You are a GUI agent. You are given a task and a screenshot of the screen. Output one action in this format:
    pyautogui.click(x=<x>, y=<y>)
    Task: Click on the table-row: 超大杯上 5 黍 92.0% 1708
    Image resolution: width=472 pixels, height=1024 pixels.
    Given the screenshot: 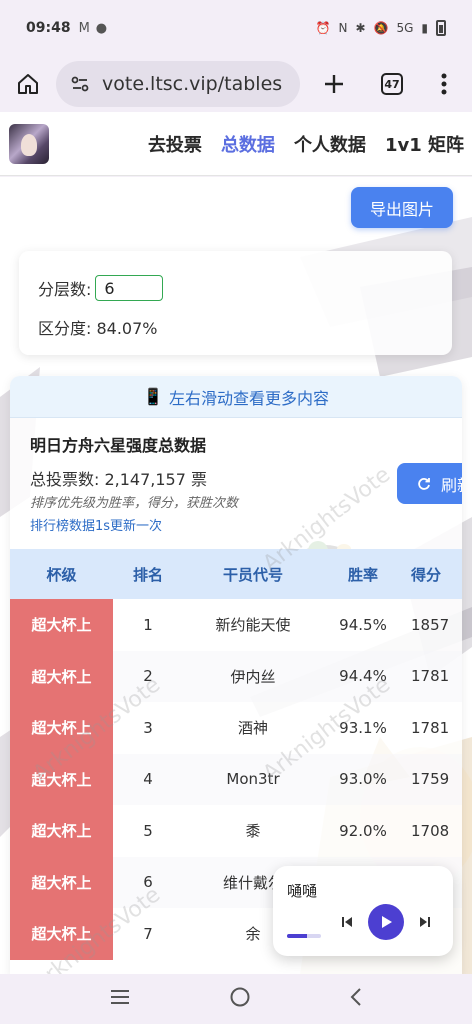 What is the action you would take?
    pyautogui.click(x=236, y=831)
    